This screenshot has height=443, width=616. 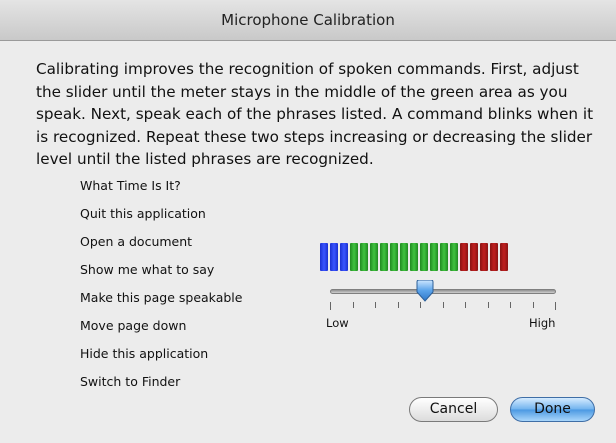 What do you see at coordinates (130, 185) in the screenshot?
I see `phrase-item: What Time Is It?` at bounding box center [130, 185].